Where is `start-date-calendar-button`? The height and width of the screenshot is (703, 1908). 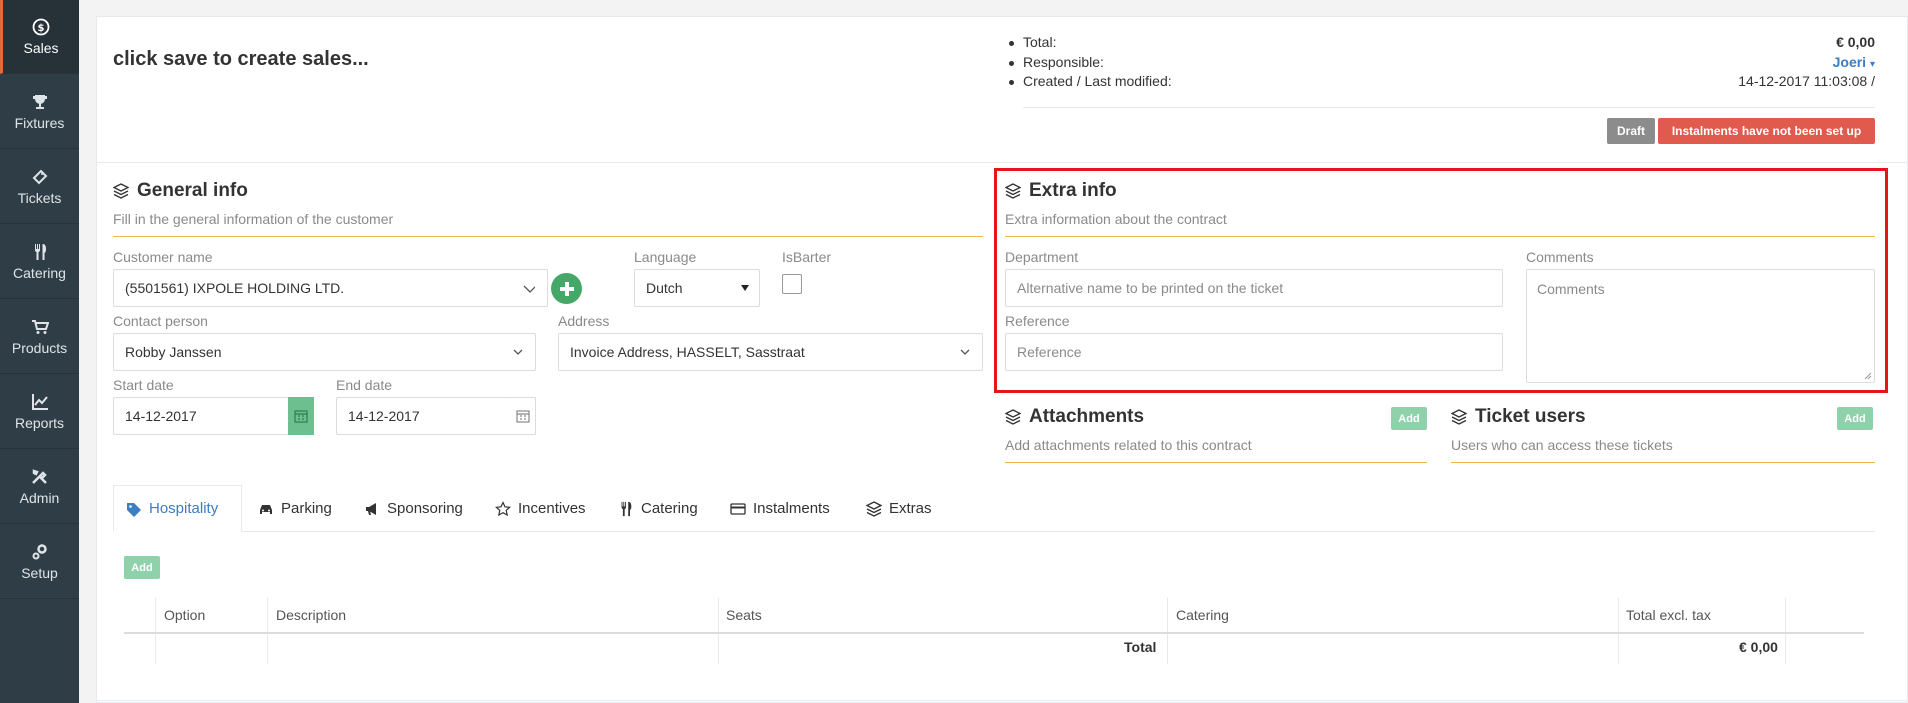
start-date-calendar-button is located at coordinates (301, 416).